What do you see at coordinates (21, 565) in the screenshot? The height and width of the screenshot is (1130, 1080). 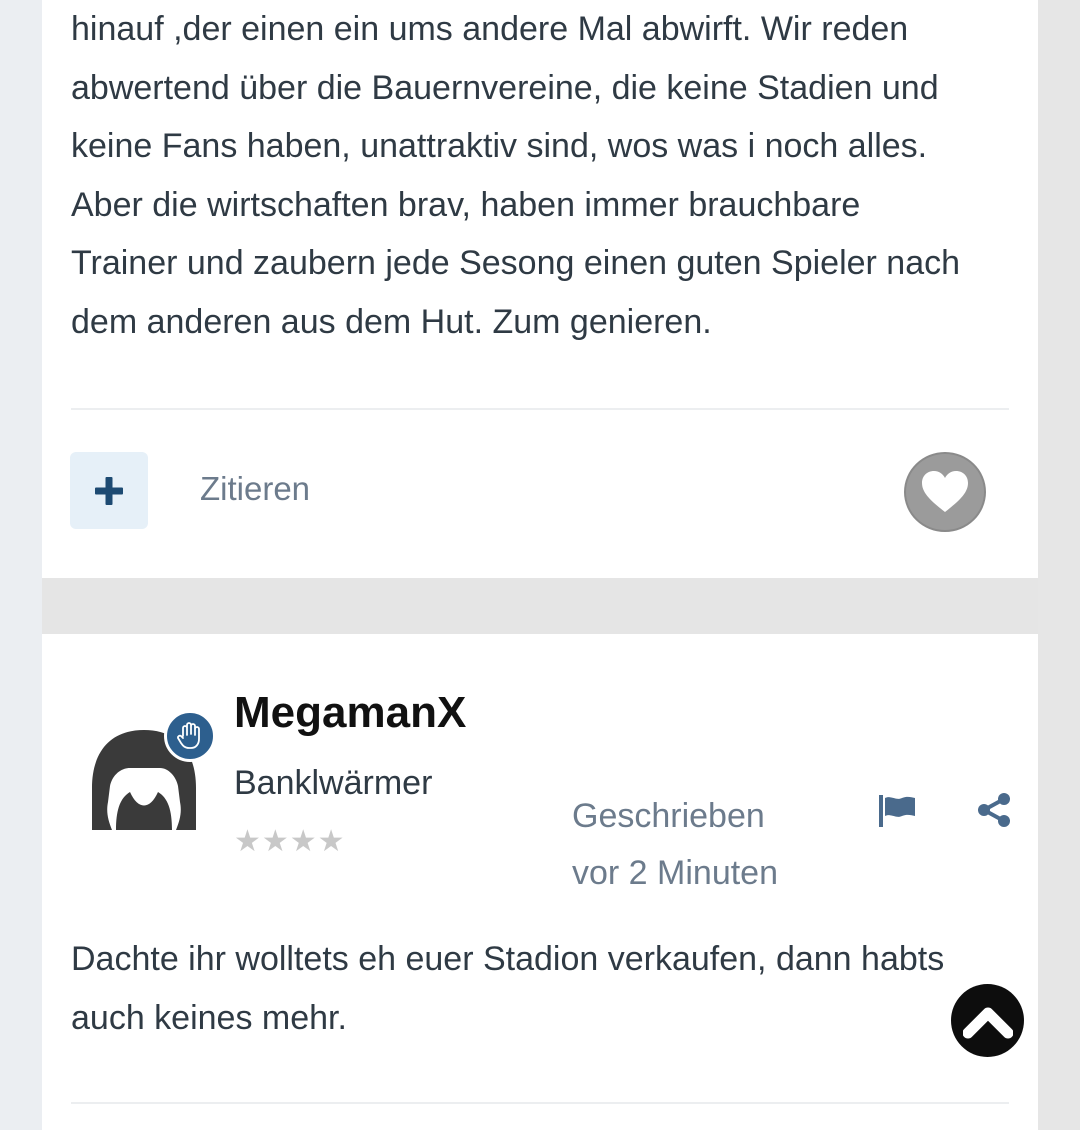 I see `page-gutter-left` at bounding box center [21, 565].